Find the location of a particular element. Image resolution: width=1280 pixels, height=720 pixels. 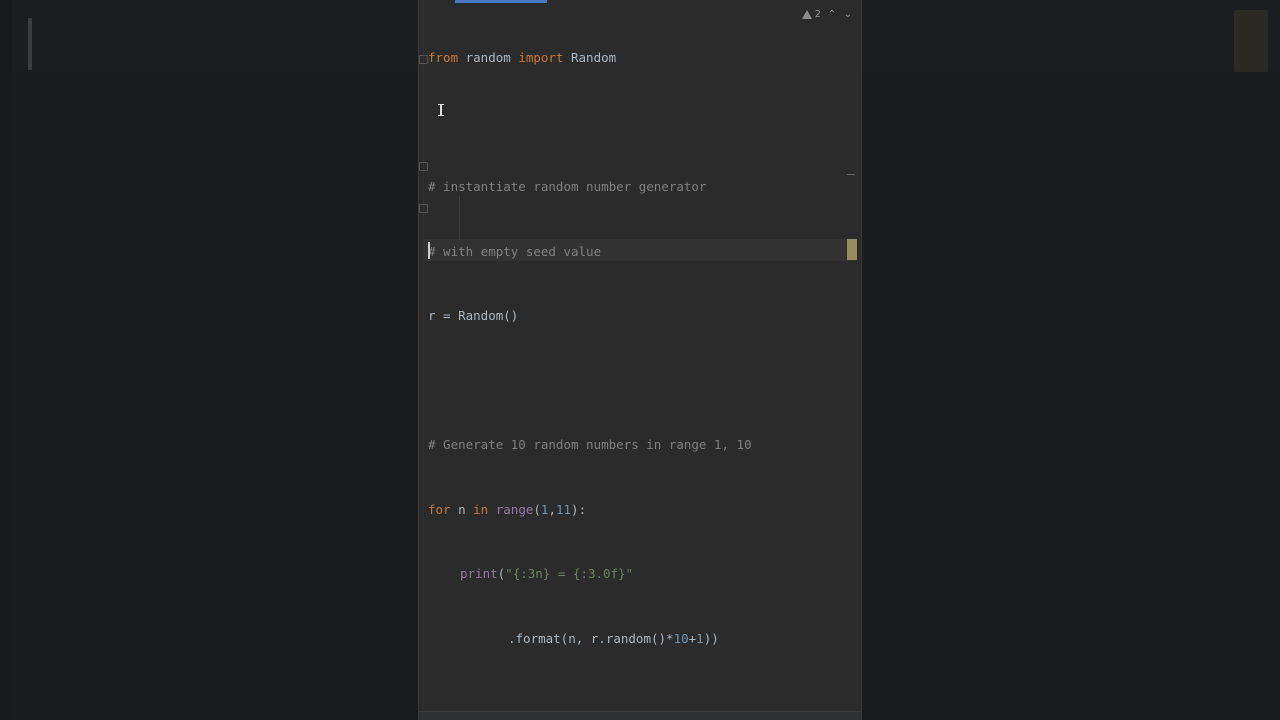

code-line-8: for n in range(1,11): is located at coordinates (644, 510).